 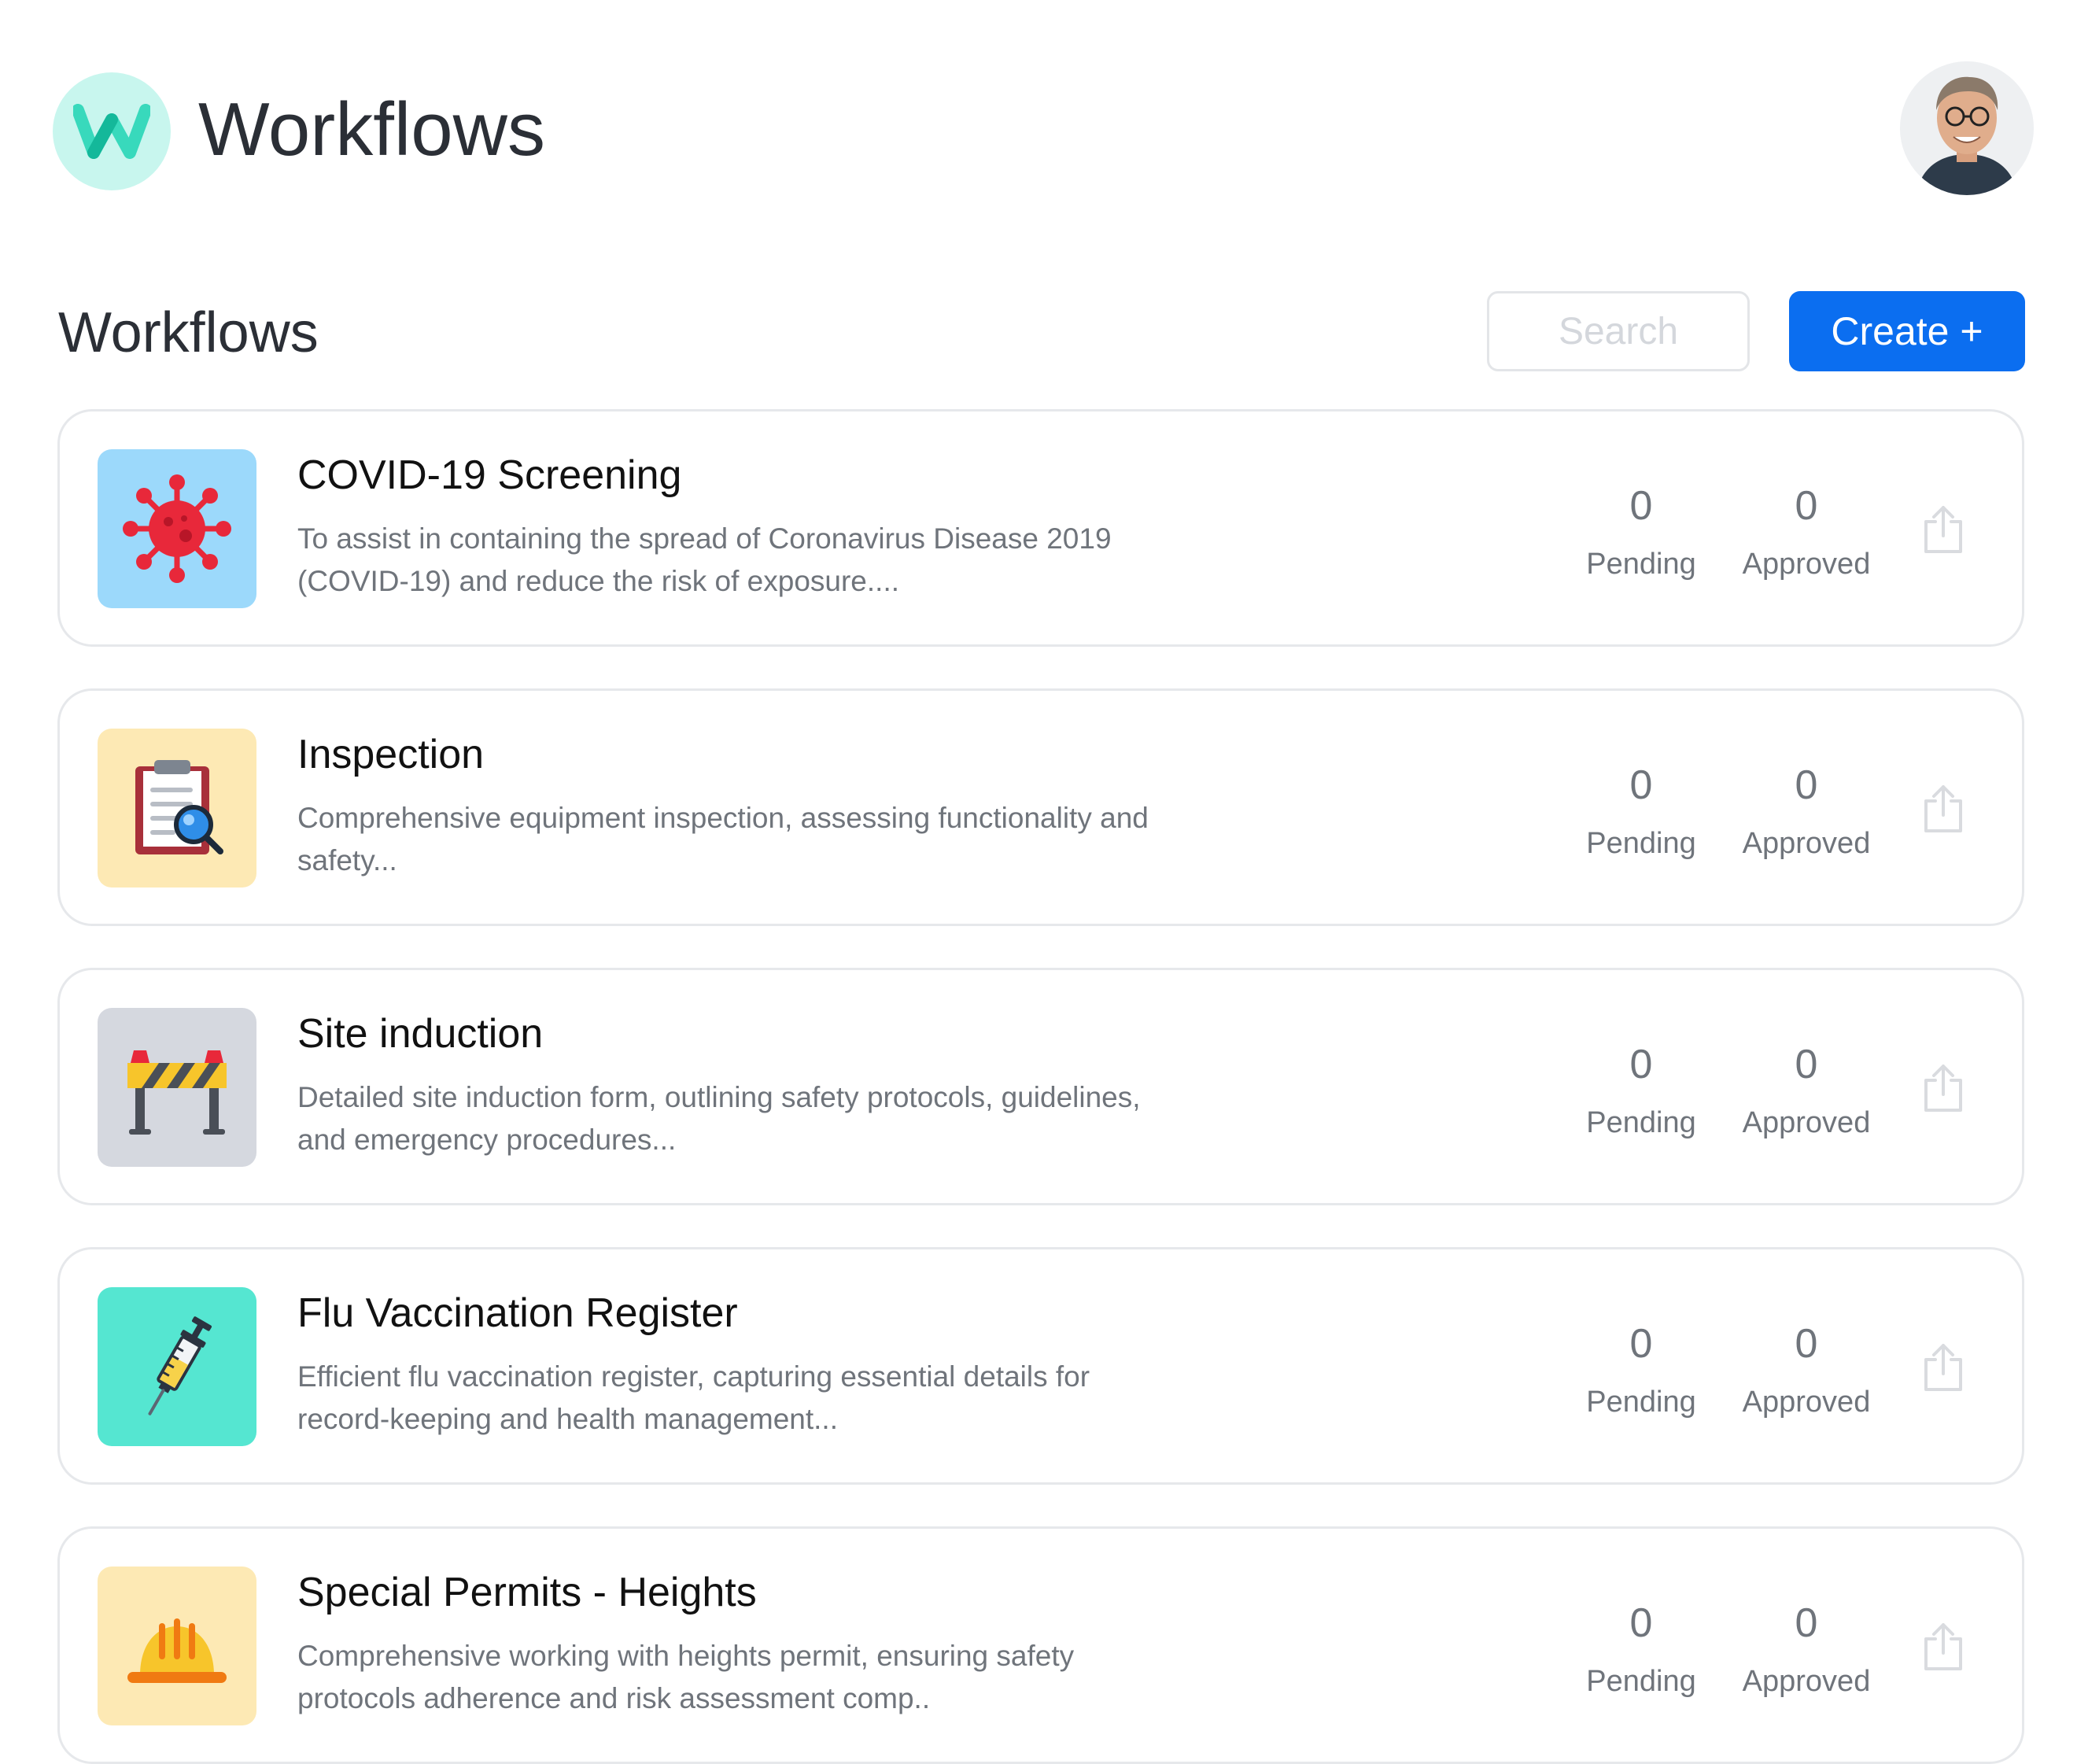 I want to click on virus-icon, so click(x=177, y=528).